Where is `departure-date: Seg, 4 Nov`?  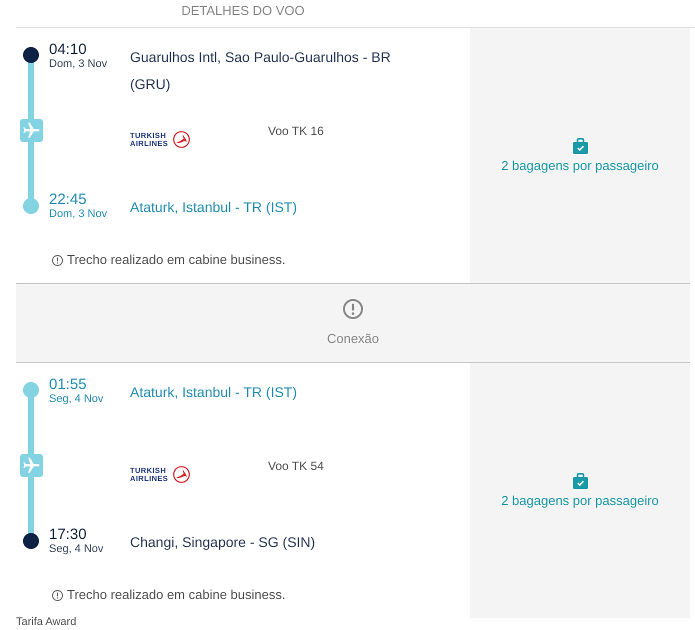
departure-date: Seg, 4 Nov is located at coordinates (76, 399).